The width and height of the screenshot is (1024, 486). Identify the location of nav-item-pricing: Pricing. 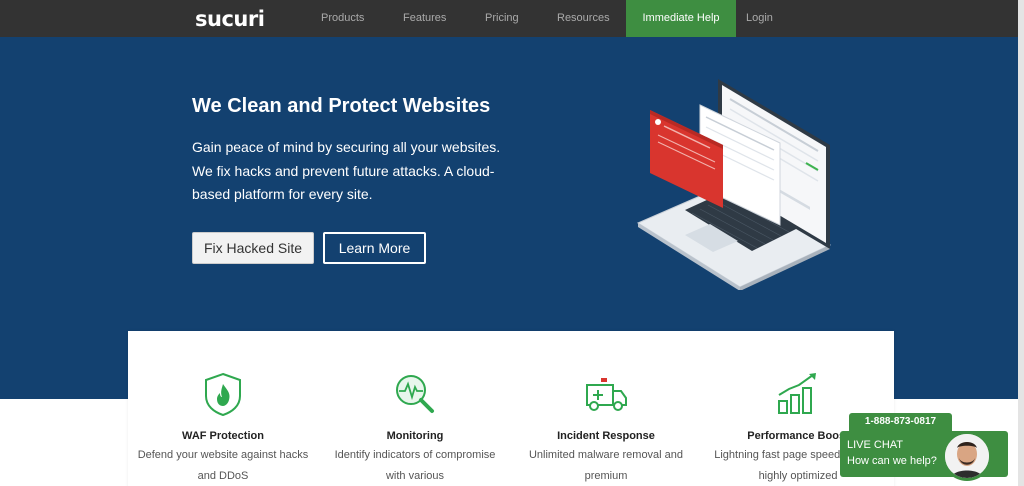
(502, 18).